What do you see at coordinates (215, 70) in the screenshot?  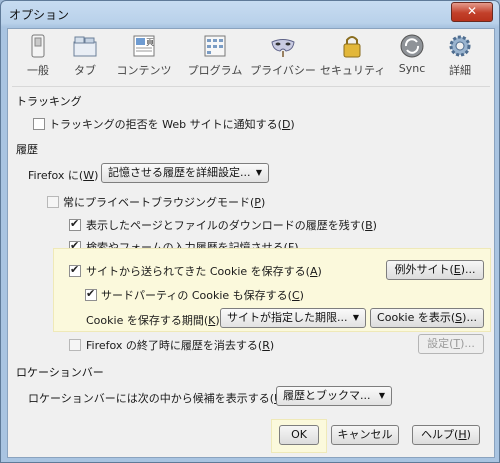 I see `pane-applications-label: プログラム` at bounding box center [215, 70].